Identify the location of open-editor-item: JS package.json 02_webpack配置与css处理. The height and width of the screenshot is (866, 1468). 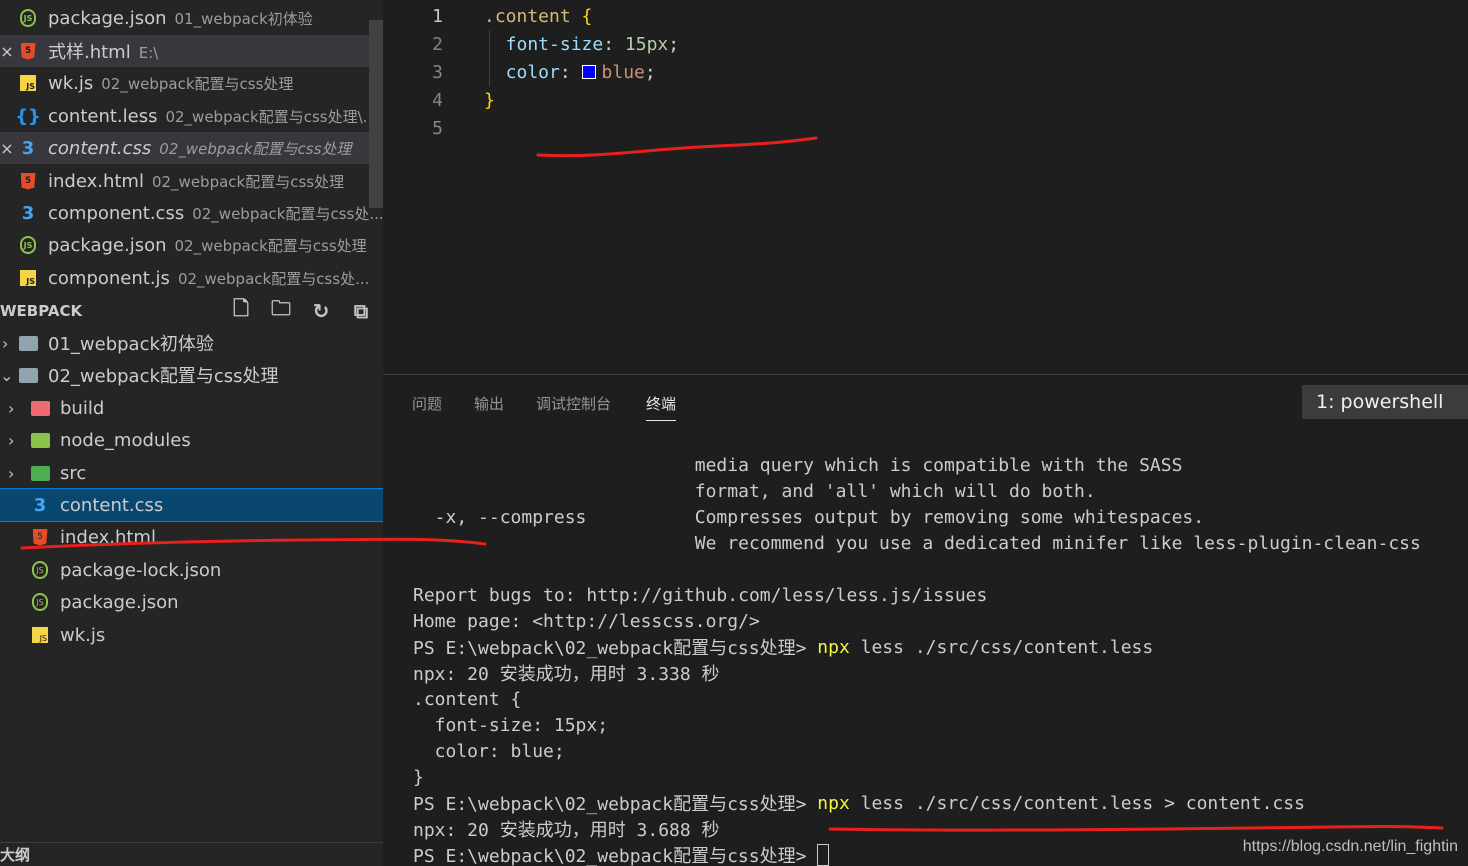
(191, 245).